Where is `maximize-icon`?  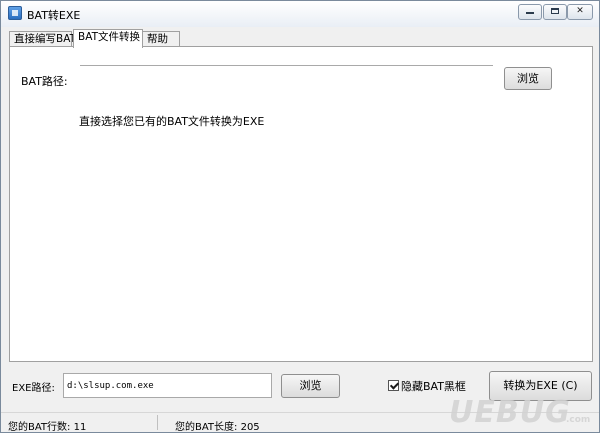
maximize-icon is located at coordinates (555, 11).